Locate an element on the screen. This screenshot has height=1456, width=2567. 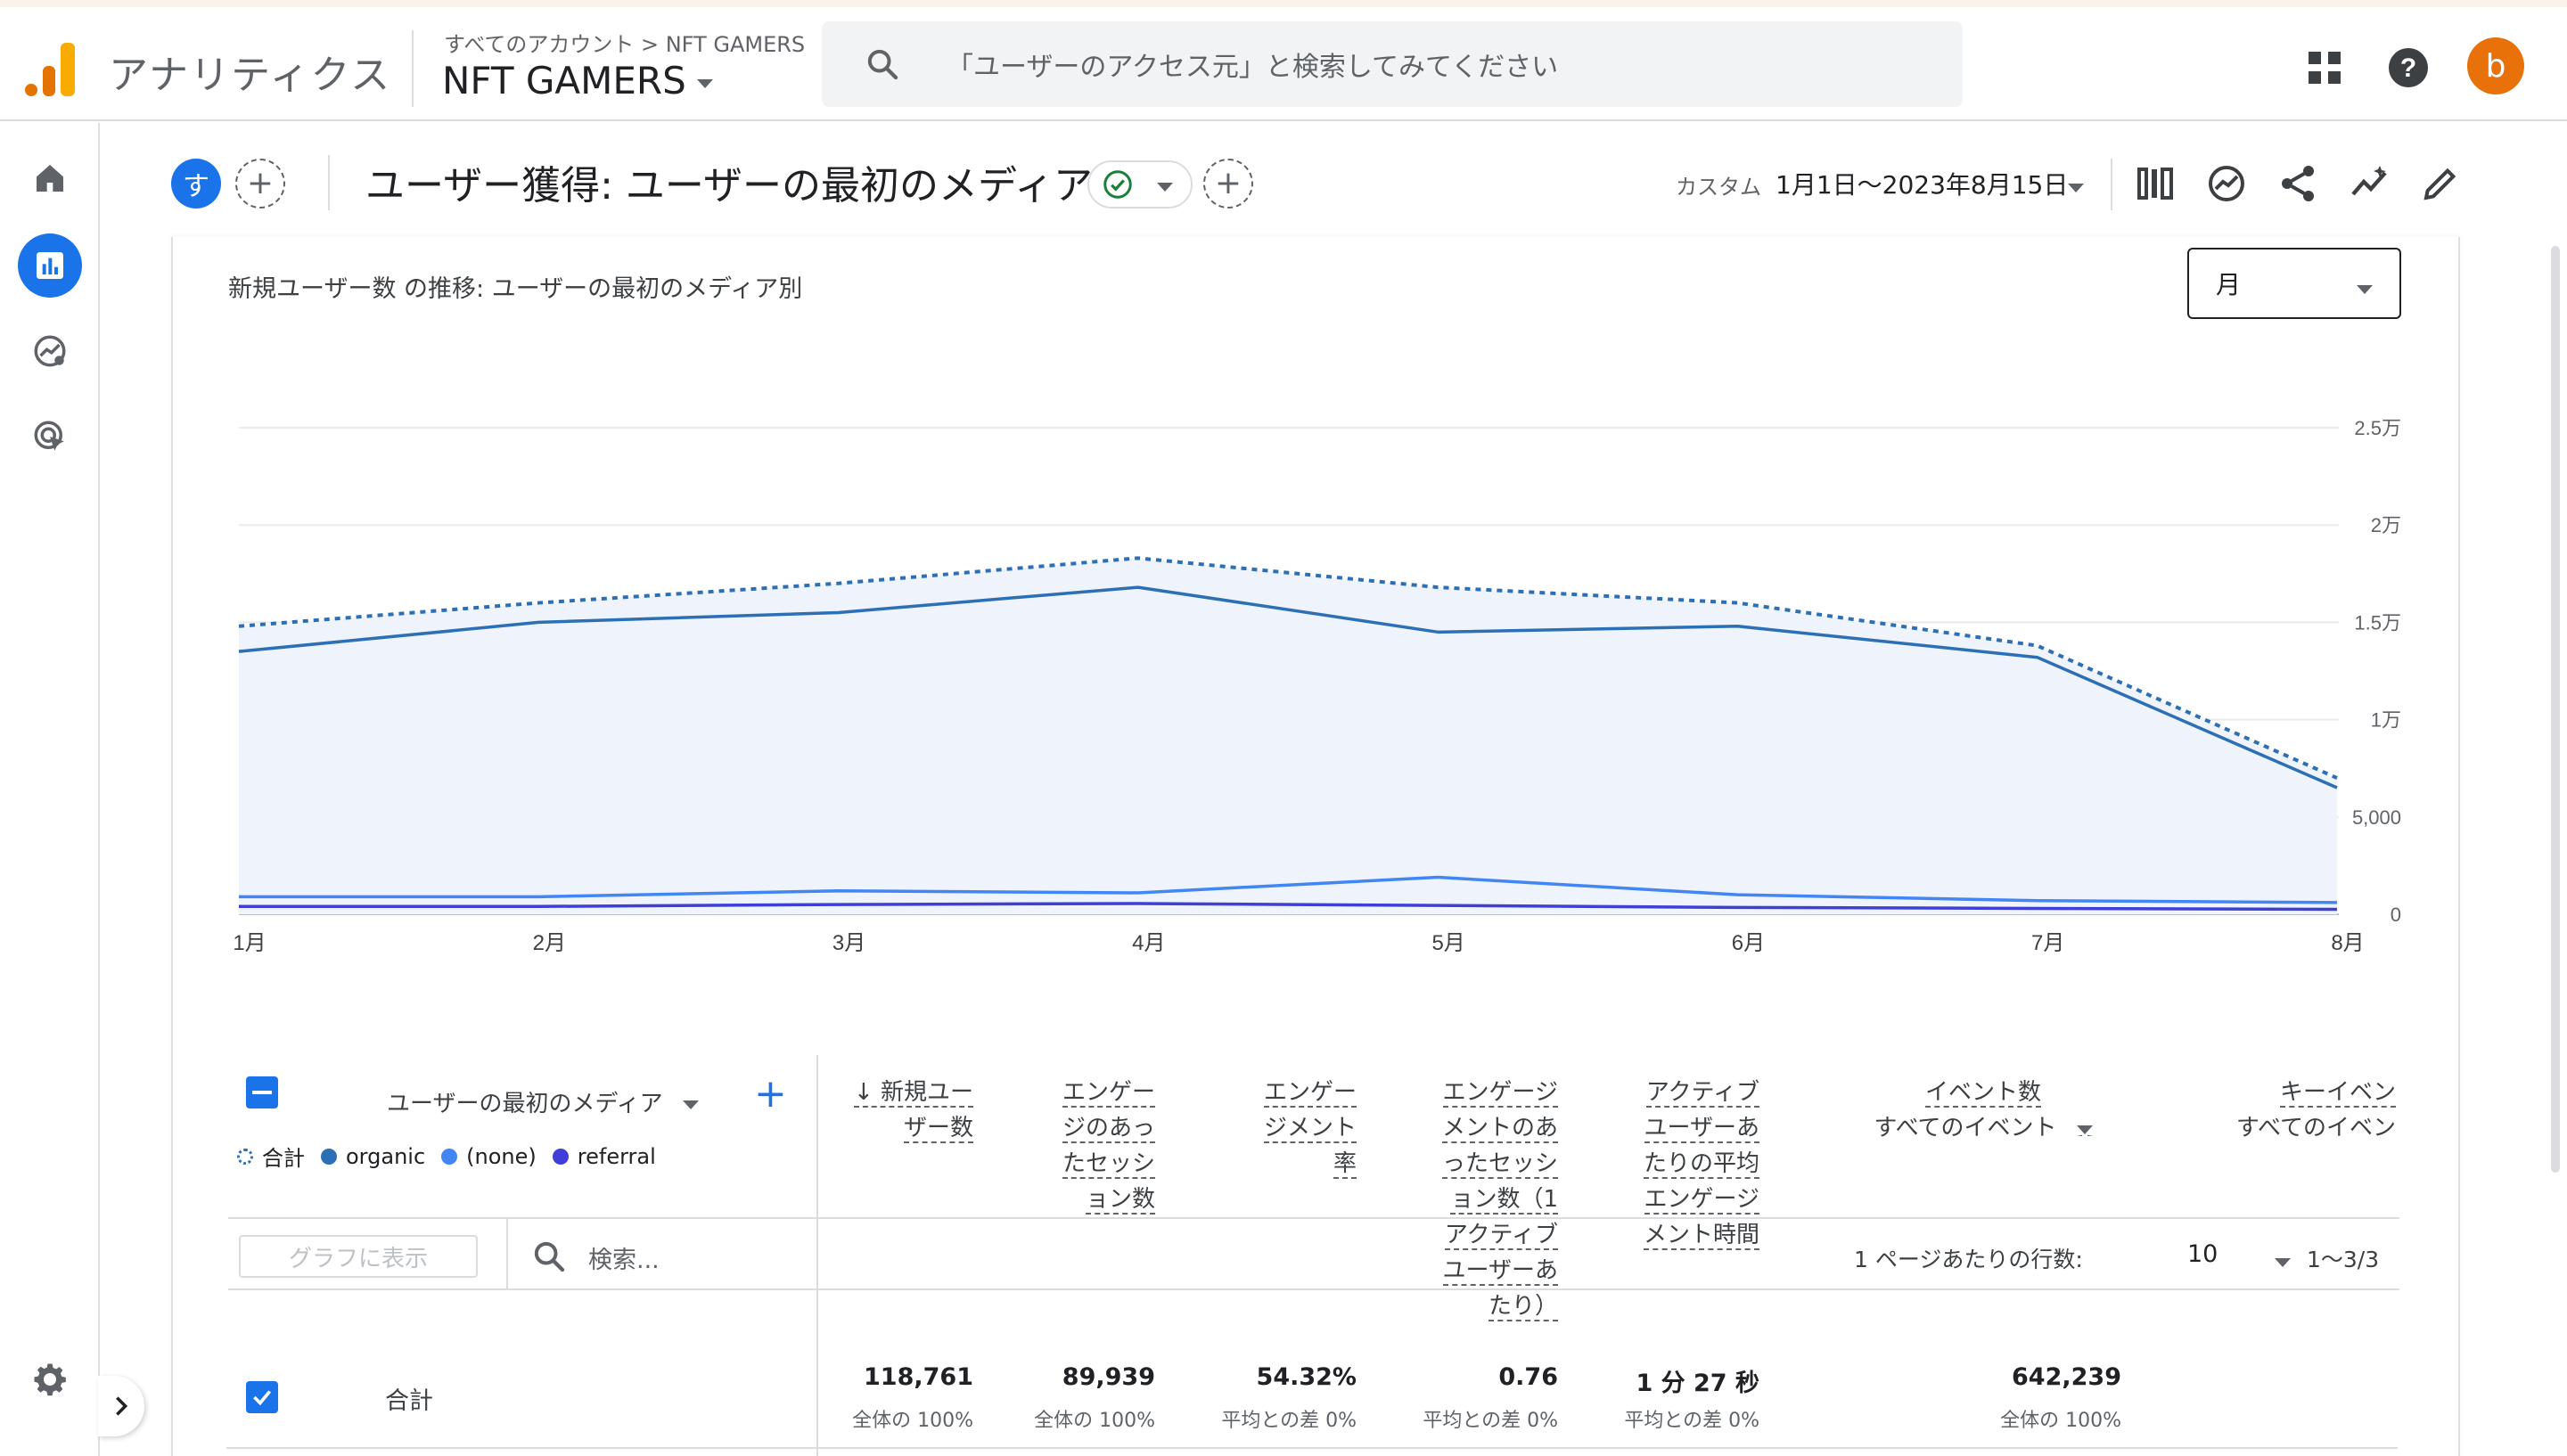
breadcrumb: すべてのアカウント > NFT GAMERS is located at coordinates (625, 42).